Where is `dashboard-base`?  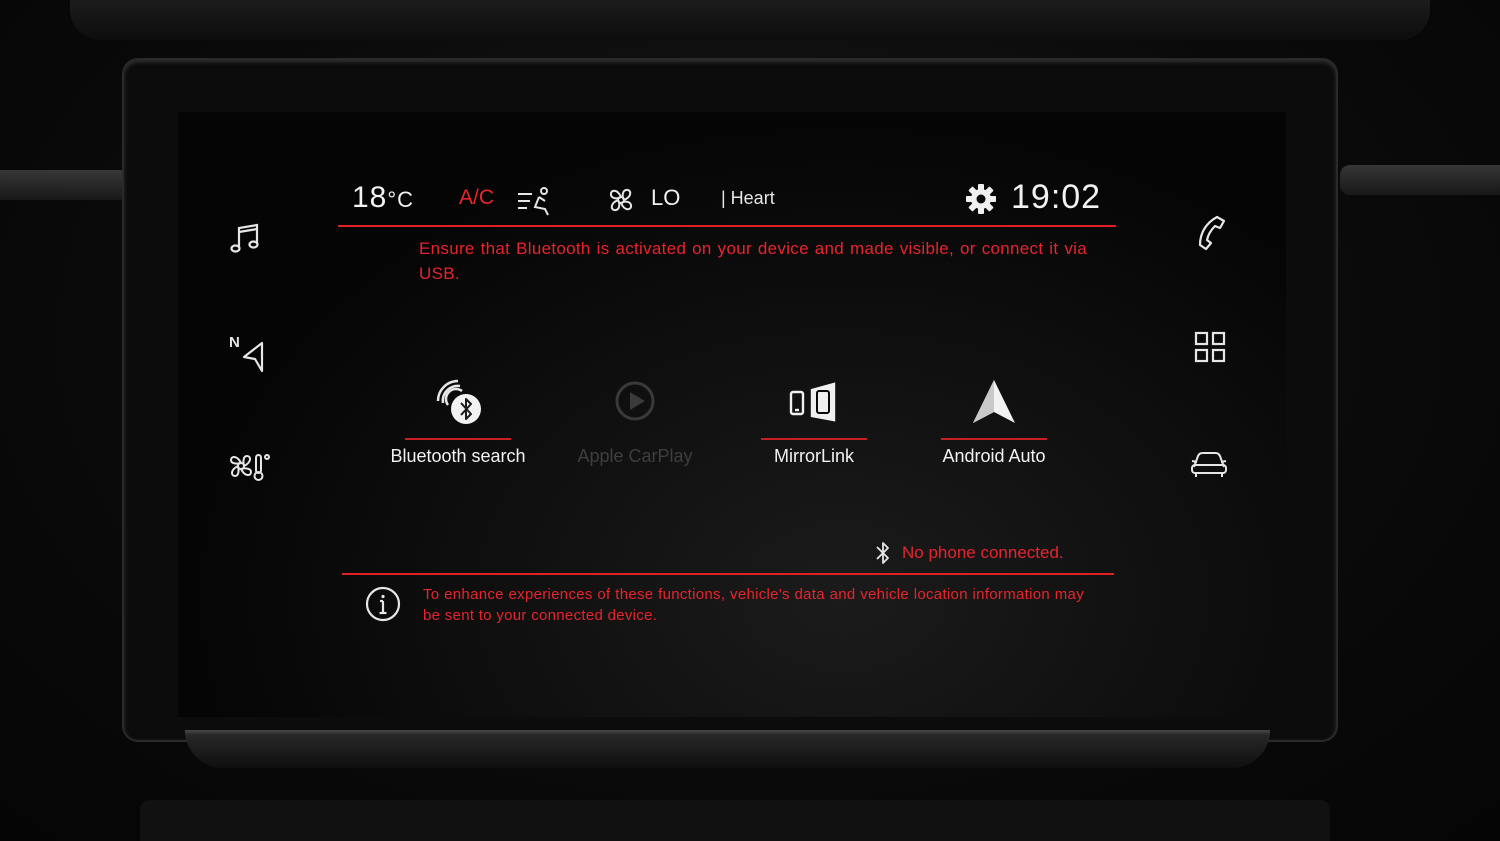 dashboard-base is located at coordinates (735, 820).